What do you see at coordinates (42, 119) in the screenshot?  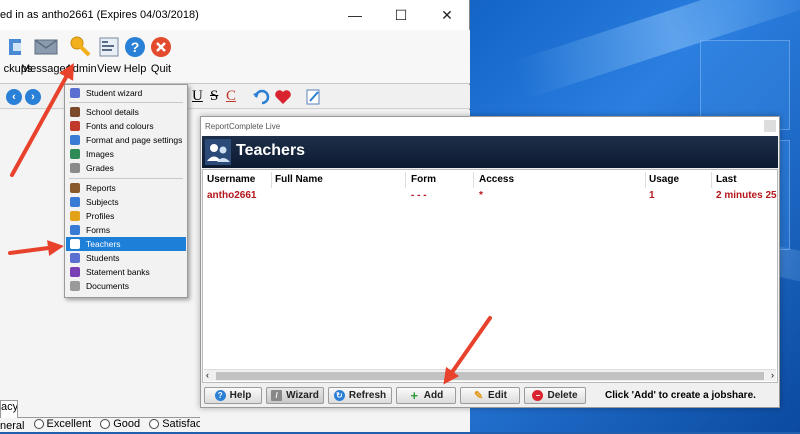 I see `arrow-to-admin` at bounding box center [42, 119].